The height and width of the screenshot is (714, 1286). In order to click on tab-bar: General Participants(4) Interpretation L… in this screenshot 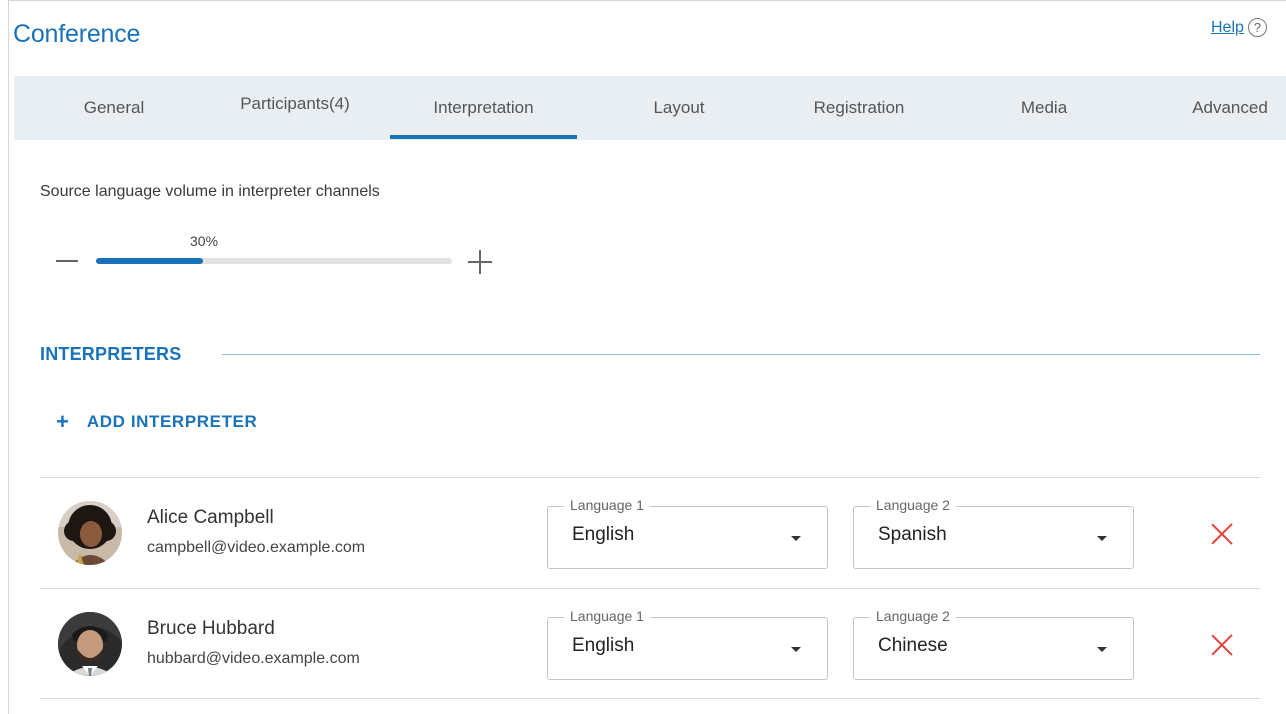, I will do `click(650, 108)`.